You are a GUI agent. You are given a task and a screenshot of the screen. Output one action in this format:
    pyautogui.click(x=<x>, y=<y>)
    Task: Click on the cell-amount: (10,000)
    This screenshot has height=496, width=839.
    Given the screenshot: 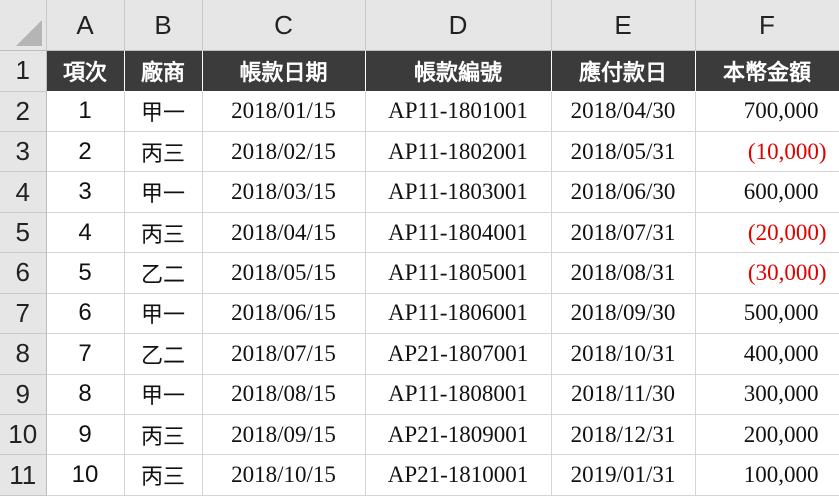 What is the action you would take?
    pyautogui.click(x=767, y=152)
    